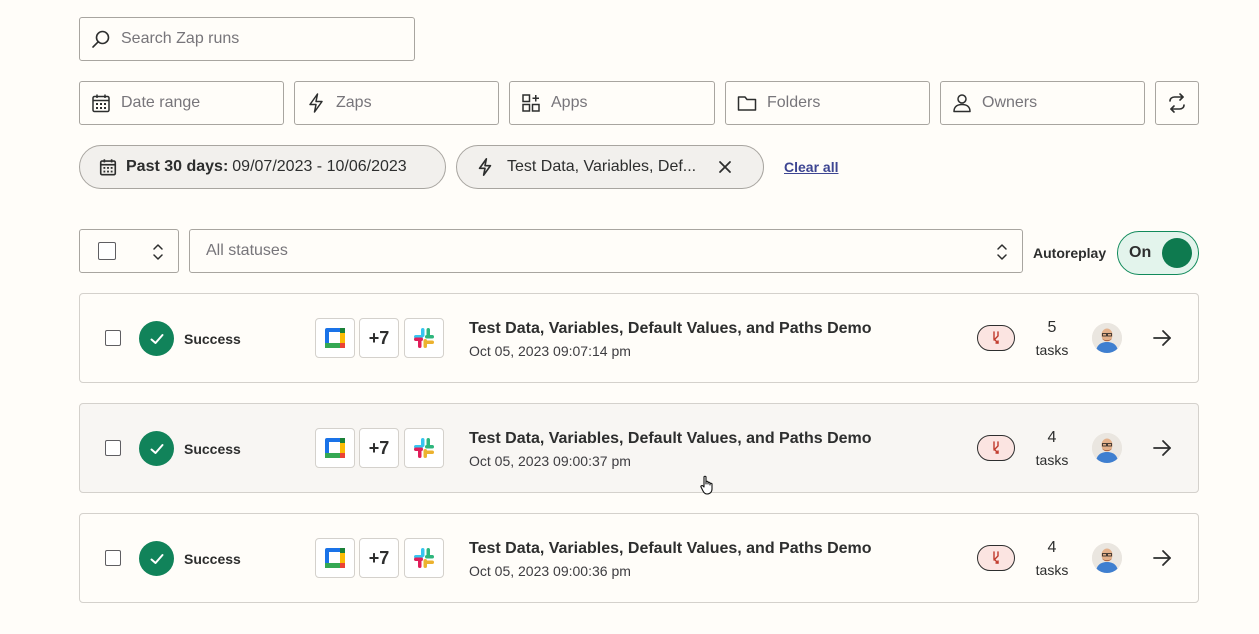  I want to click on date-filter-label: Past 30 days:, so click(177, 166).